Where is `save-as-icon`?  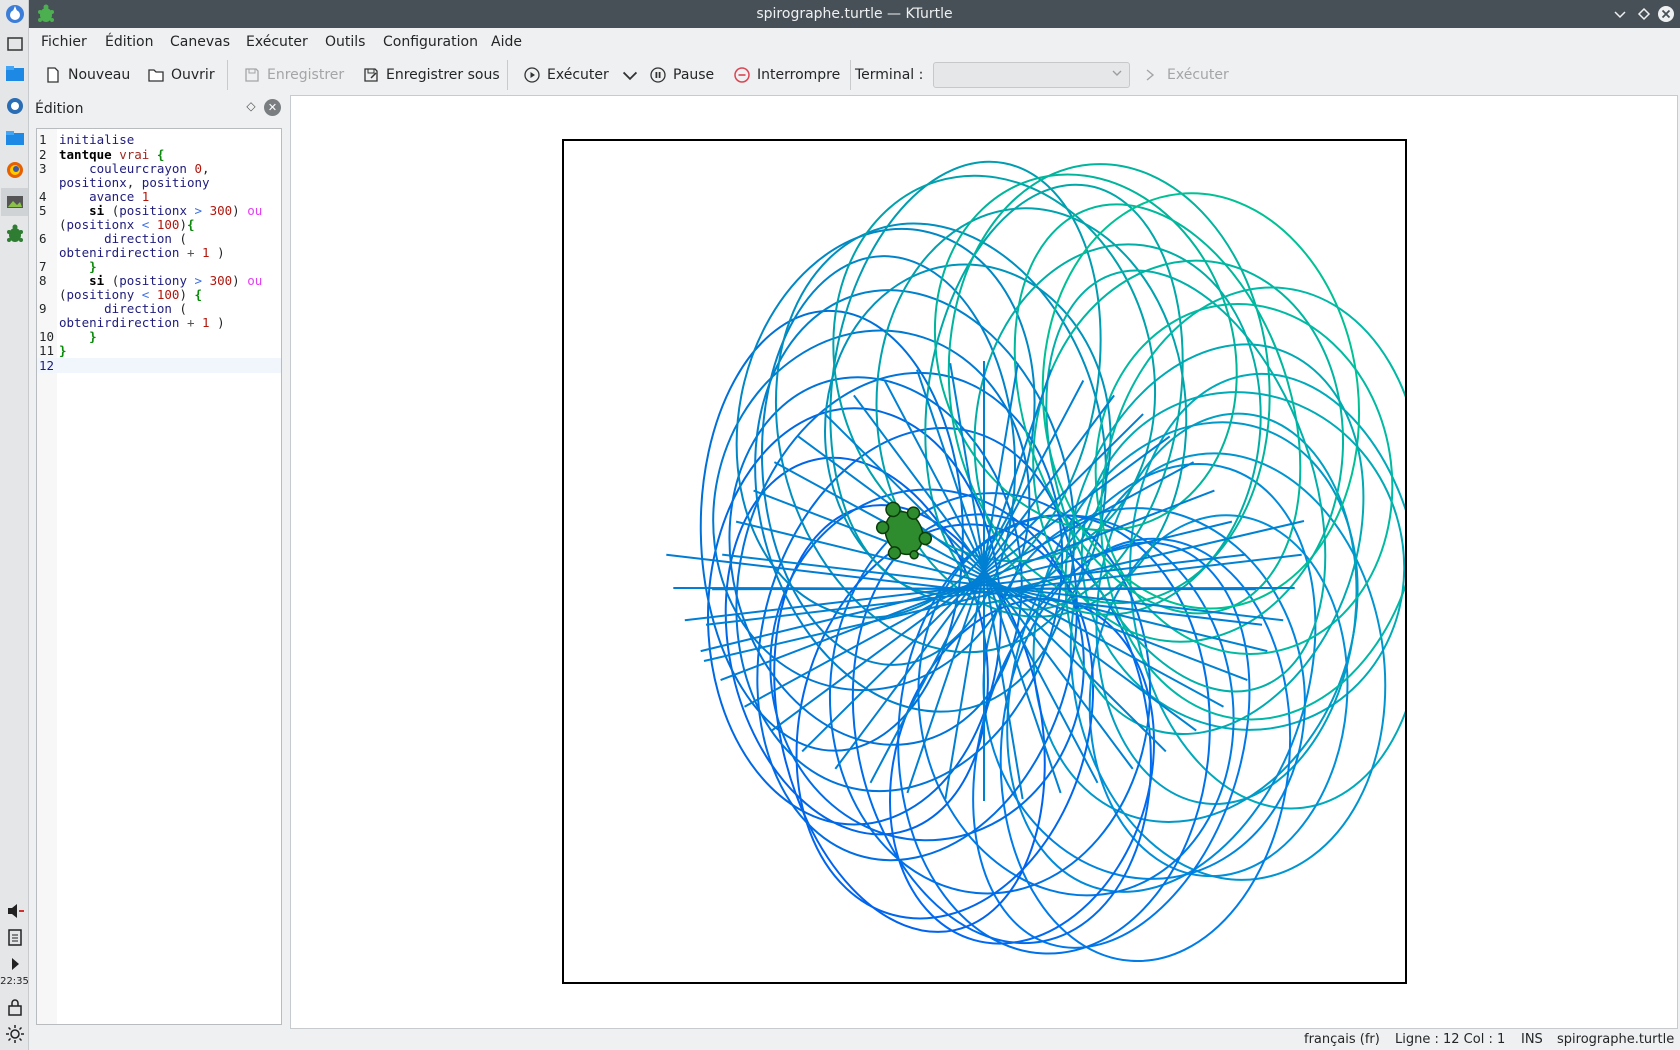 save-as-icon is located at coordinates (371, 75).